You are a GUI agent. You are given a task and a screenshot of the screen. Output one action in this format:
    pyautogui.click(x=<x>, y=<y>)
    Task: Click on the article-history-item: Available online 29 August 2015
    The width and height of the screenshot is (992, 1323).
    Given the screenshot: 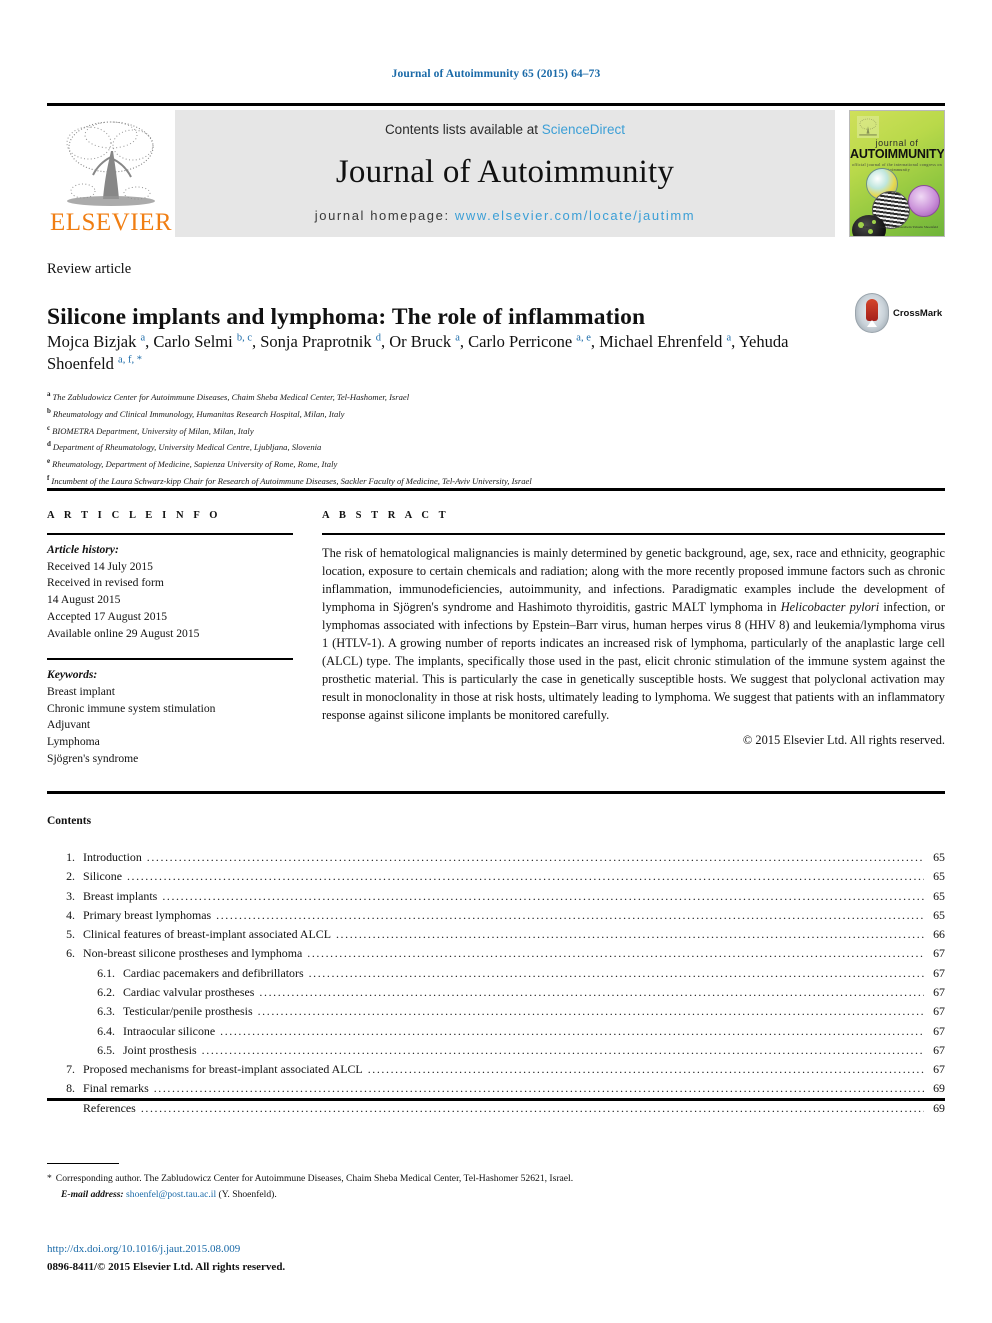 What is the action you would take?
    pyautogui.click(x=123, y=634)
    